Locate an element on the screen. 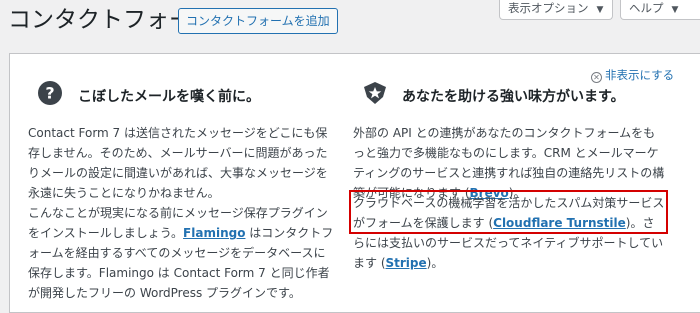  left-heading-text: こぼしたメールを嘆く前に。 is located at coordinates (169, 97).